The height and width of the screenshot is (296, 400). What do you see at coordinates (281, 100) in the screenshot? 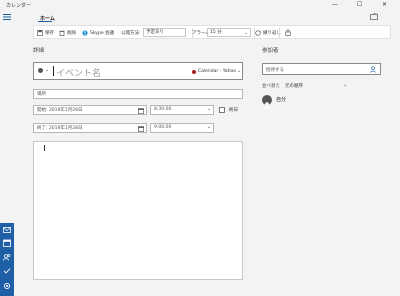
I see `attendee-name: 自分` at bounding box center [281, 100].